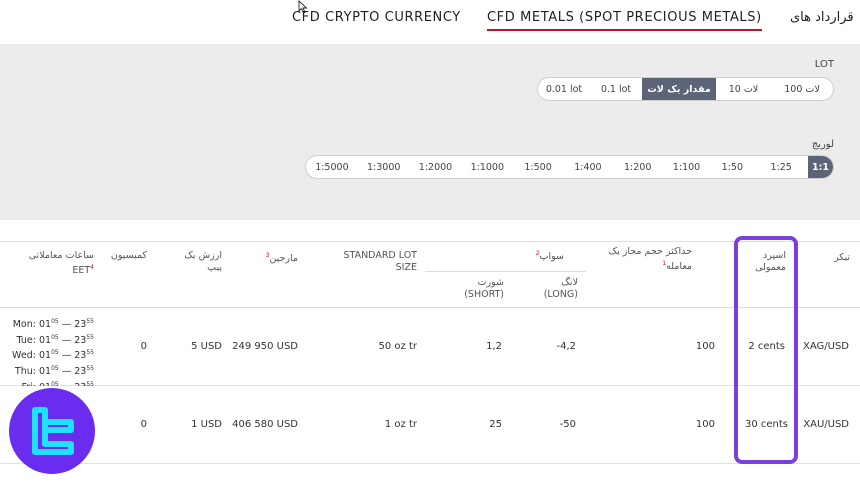  I want to click on leverage-option-1-1: 1:1, so click(820, 167).